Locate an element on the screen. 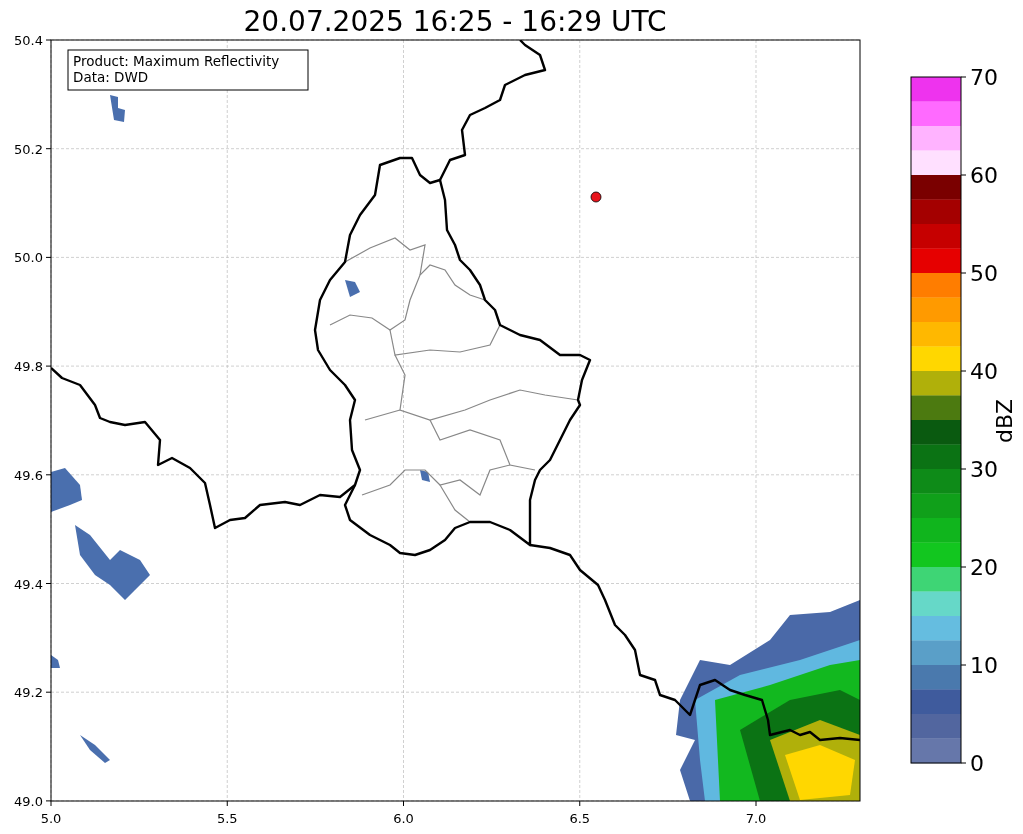 This screenshot has height=834, width=1023. colorbar-tick-label: 60 is located at coordinates (984, 175).